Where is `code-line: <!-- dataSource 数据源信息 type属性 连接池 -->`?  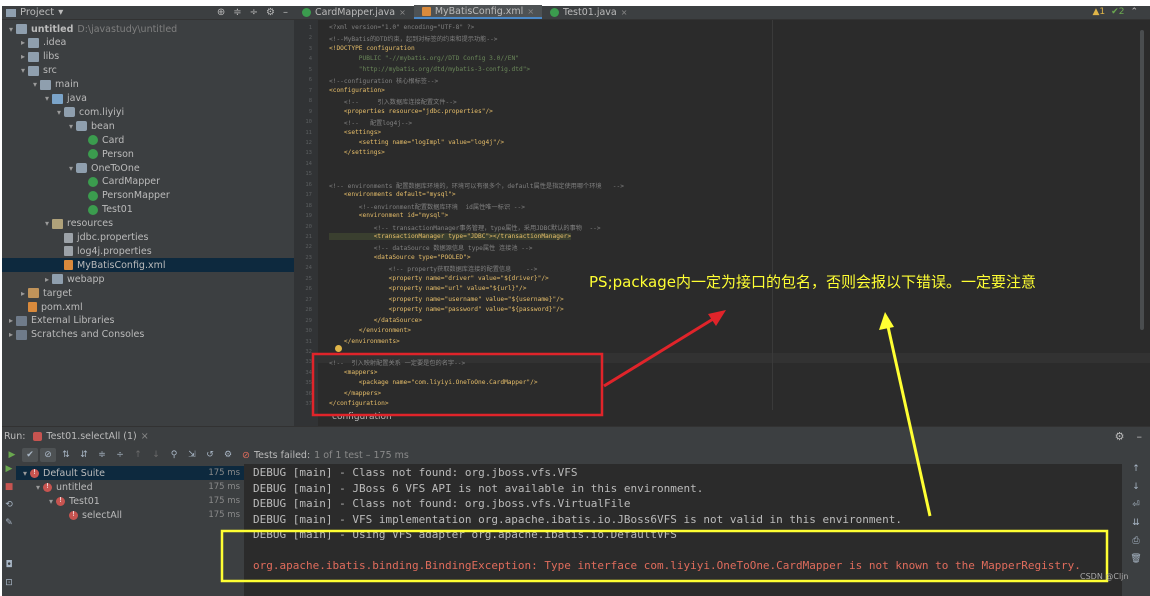 code-line: <!-- dataSource 数据源信息 type属性 连接池 --> is located at coordinates (431, 247).